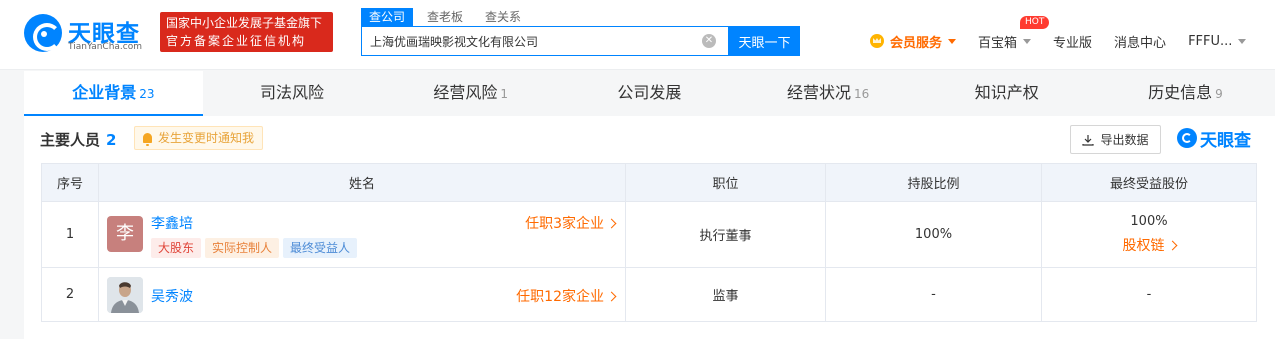 This screenshot has height=339, width=1275. I want to click on equity-chain-text: 股权链, so click(1143, 246).